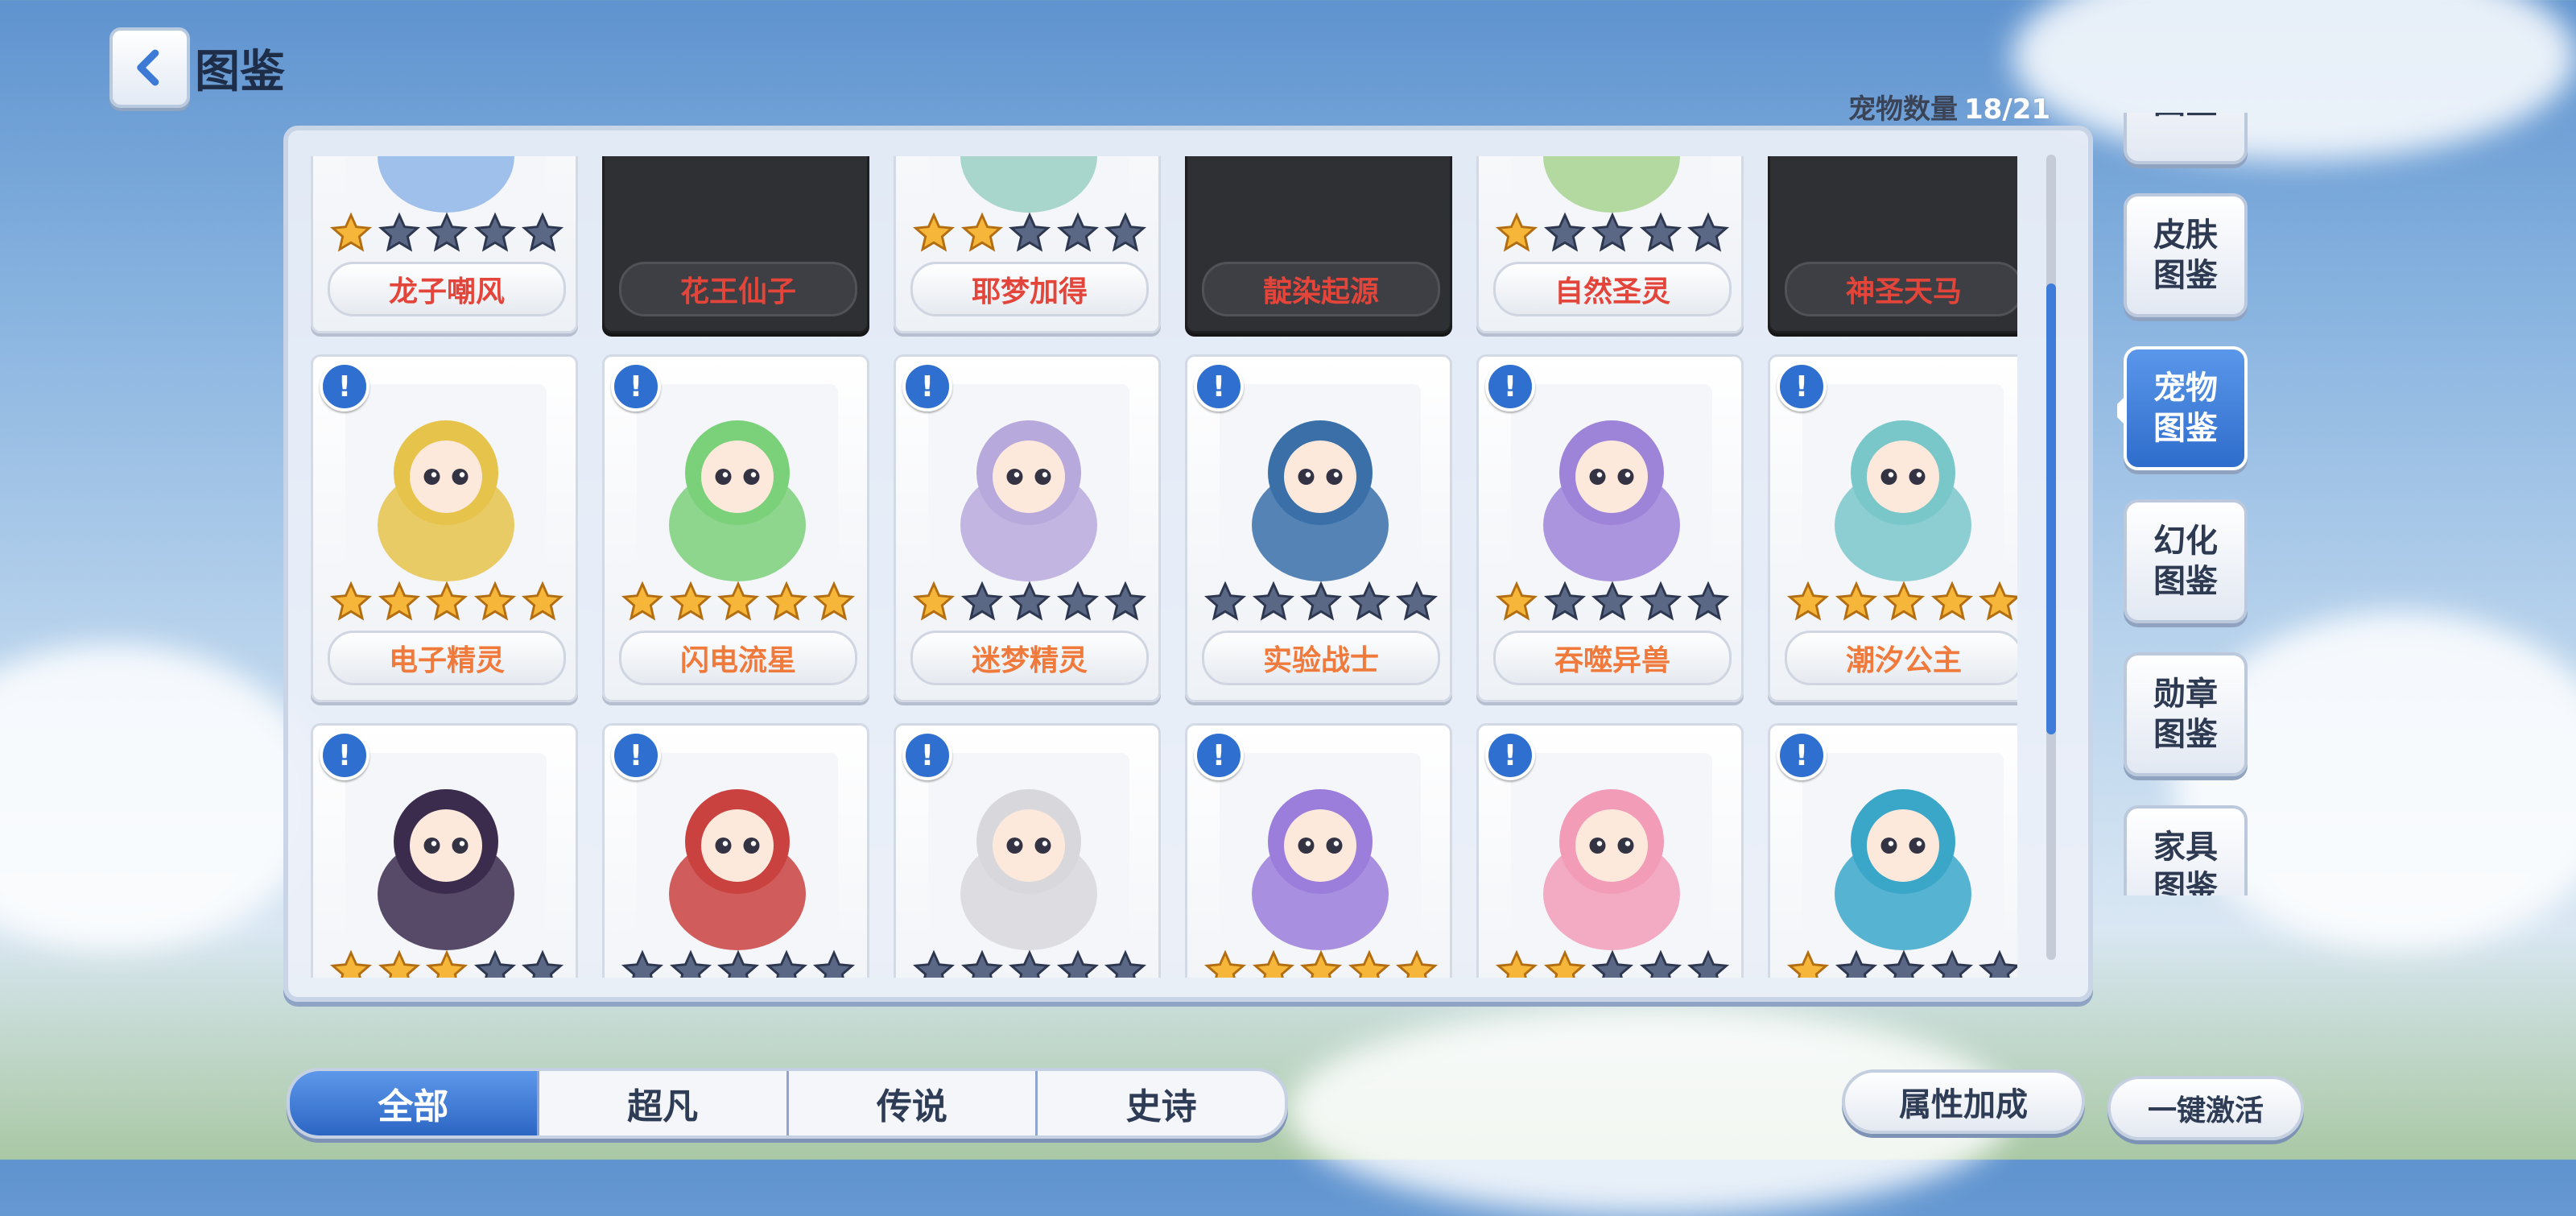  What do you see at coordinates (2205, 1108) in the screenshot?
I see `activate-all-button: 一键激活` at bounding box center [2205, 1108].